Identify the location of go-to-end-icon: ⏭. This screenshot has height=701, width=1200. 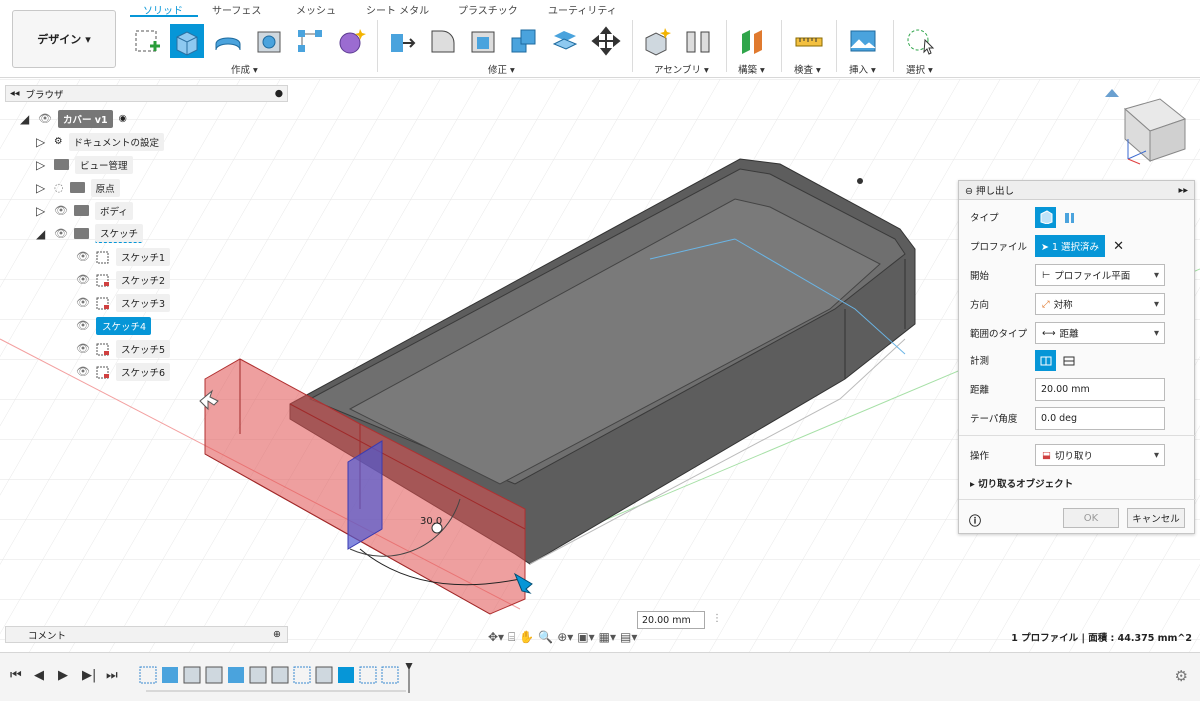
(112, 675).